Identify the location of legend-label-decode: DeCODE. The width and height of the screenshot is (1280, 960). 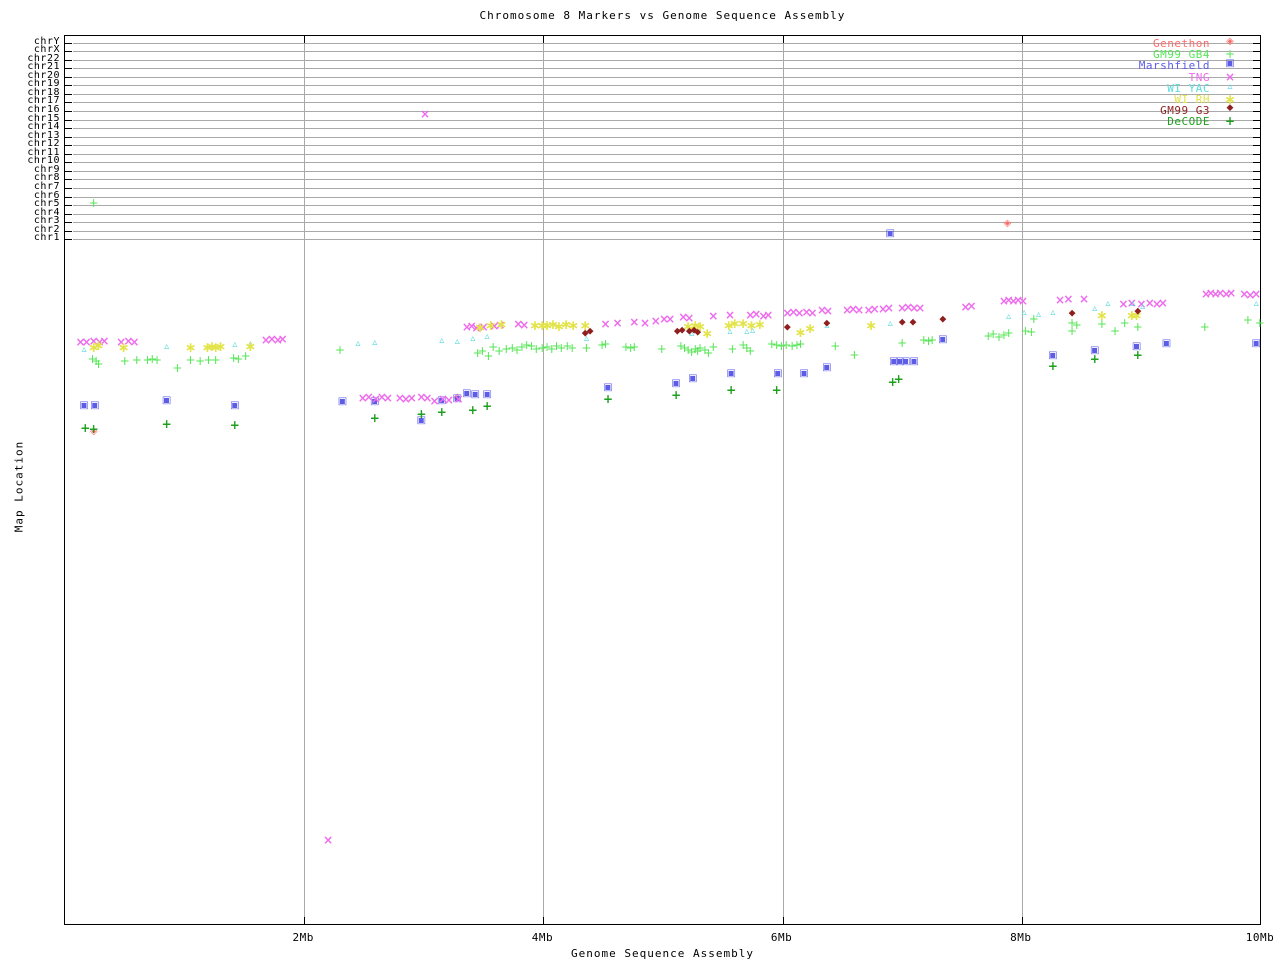
(1188, 122).